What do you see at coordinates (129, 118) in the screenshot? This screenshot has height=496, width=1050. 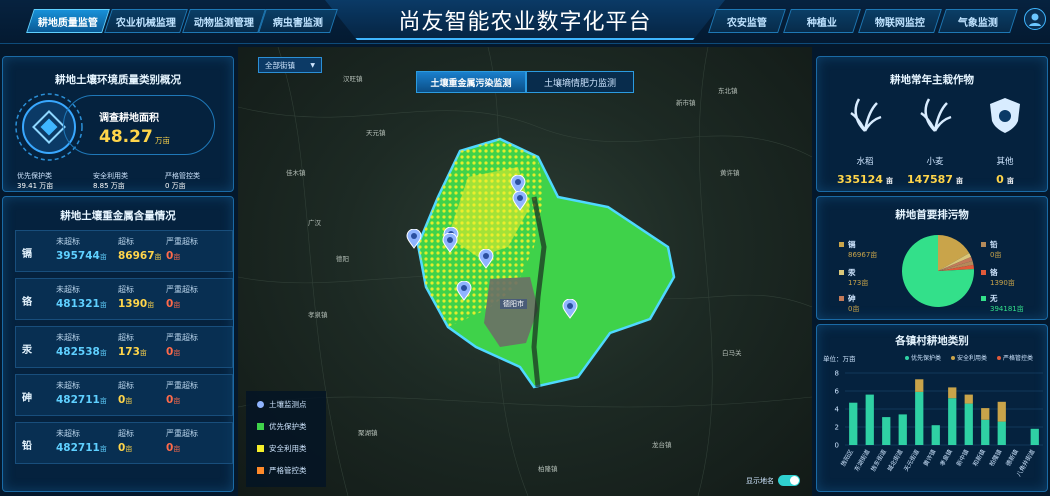 I see `area-label: 调查耕地面积` at bounding box center [129, 118].